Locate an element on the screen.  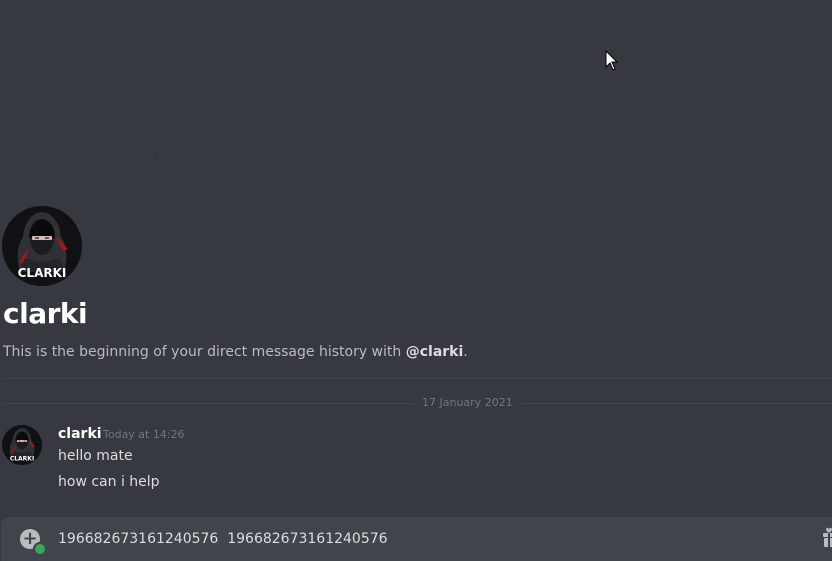
section-divider is located at coordinates (418, 378).